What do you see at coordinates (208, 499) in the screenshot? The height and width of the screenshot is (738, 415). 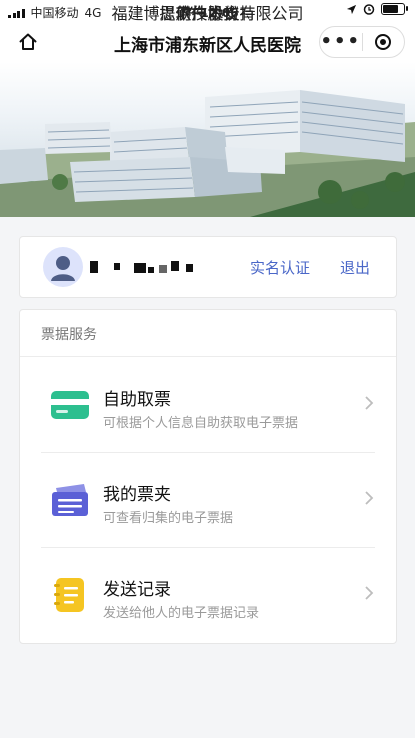 I see `my-ticket-folder-item: 我的票夹 可查看归集的电子票据` at bounding box center [208, 499].